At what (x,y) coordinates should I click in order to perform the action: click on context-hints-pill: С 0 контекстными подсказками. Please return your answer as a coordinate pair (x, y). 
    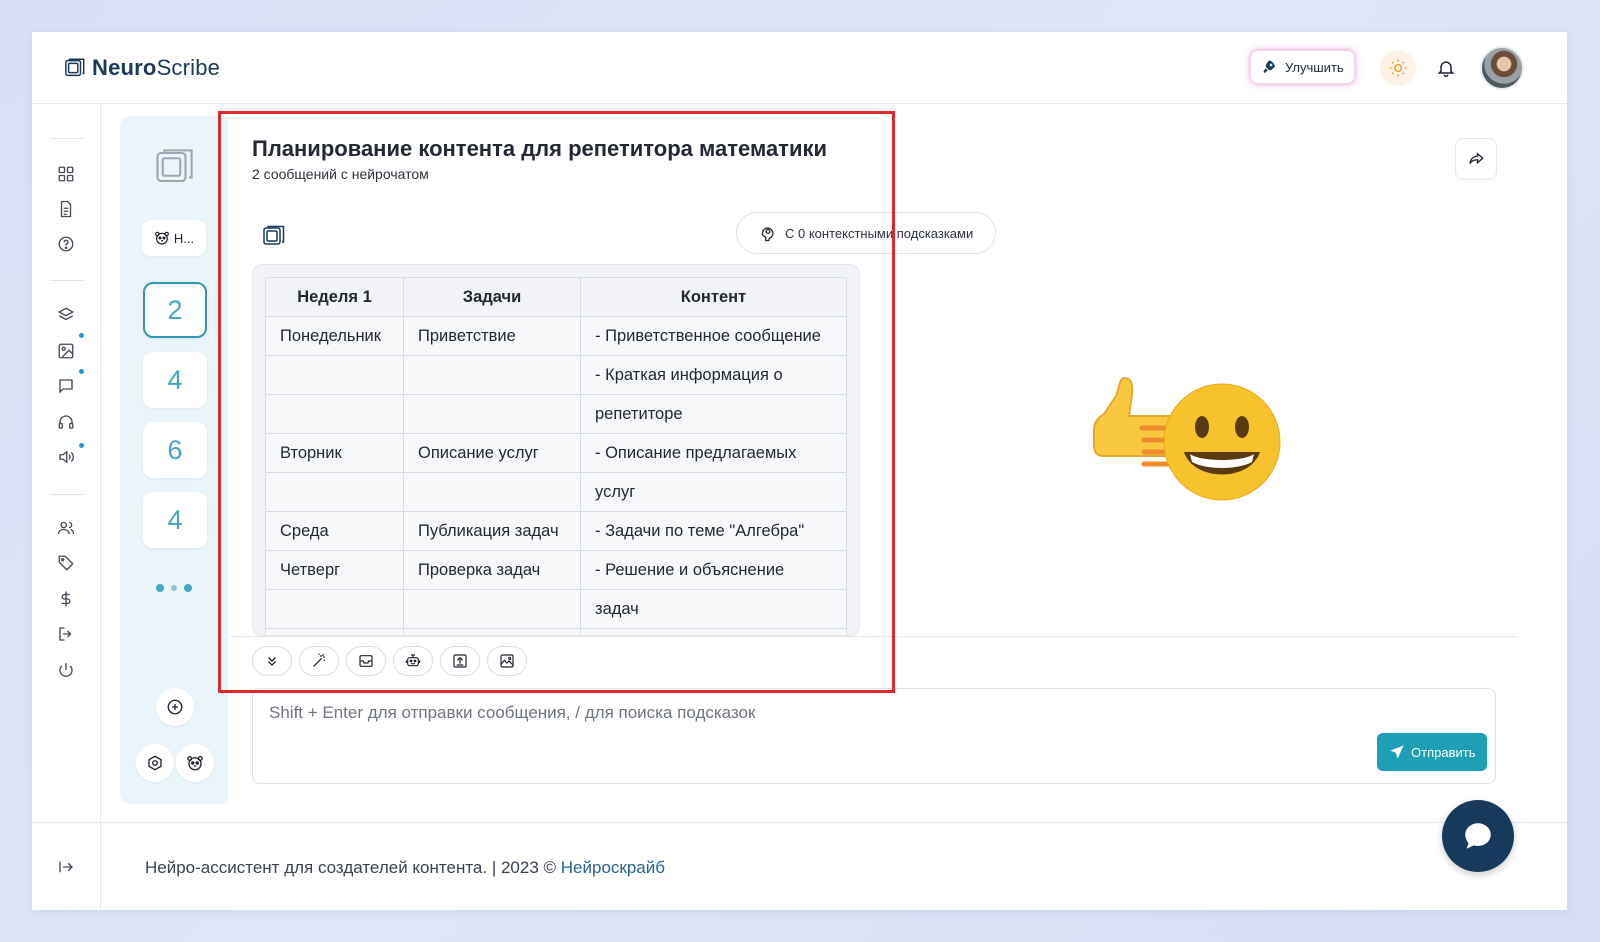
    Looking at the image, I should click on (866, 233).